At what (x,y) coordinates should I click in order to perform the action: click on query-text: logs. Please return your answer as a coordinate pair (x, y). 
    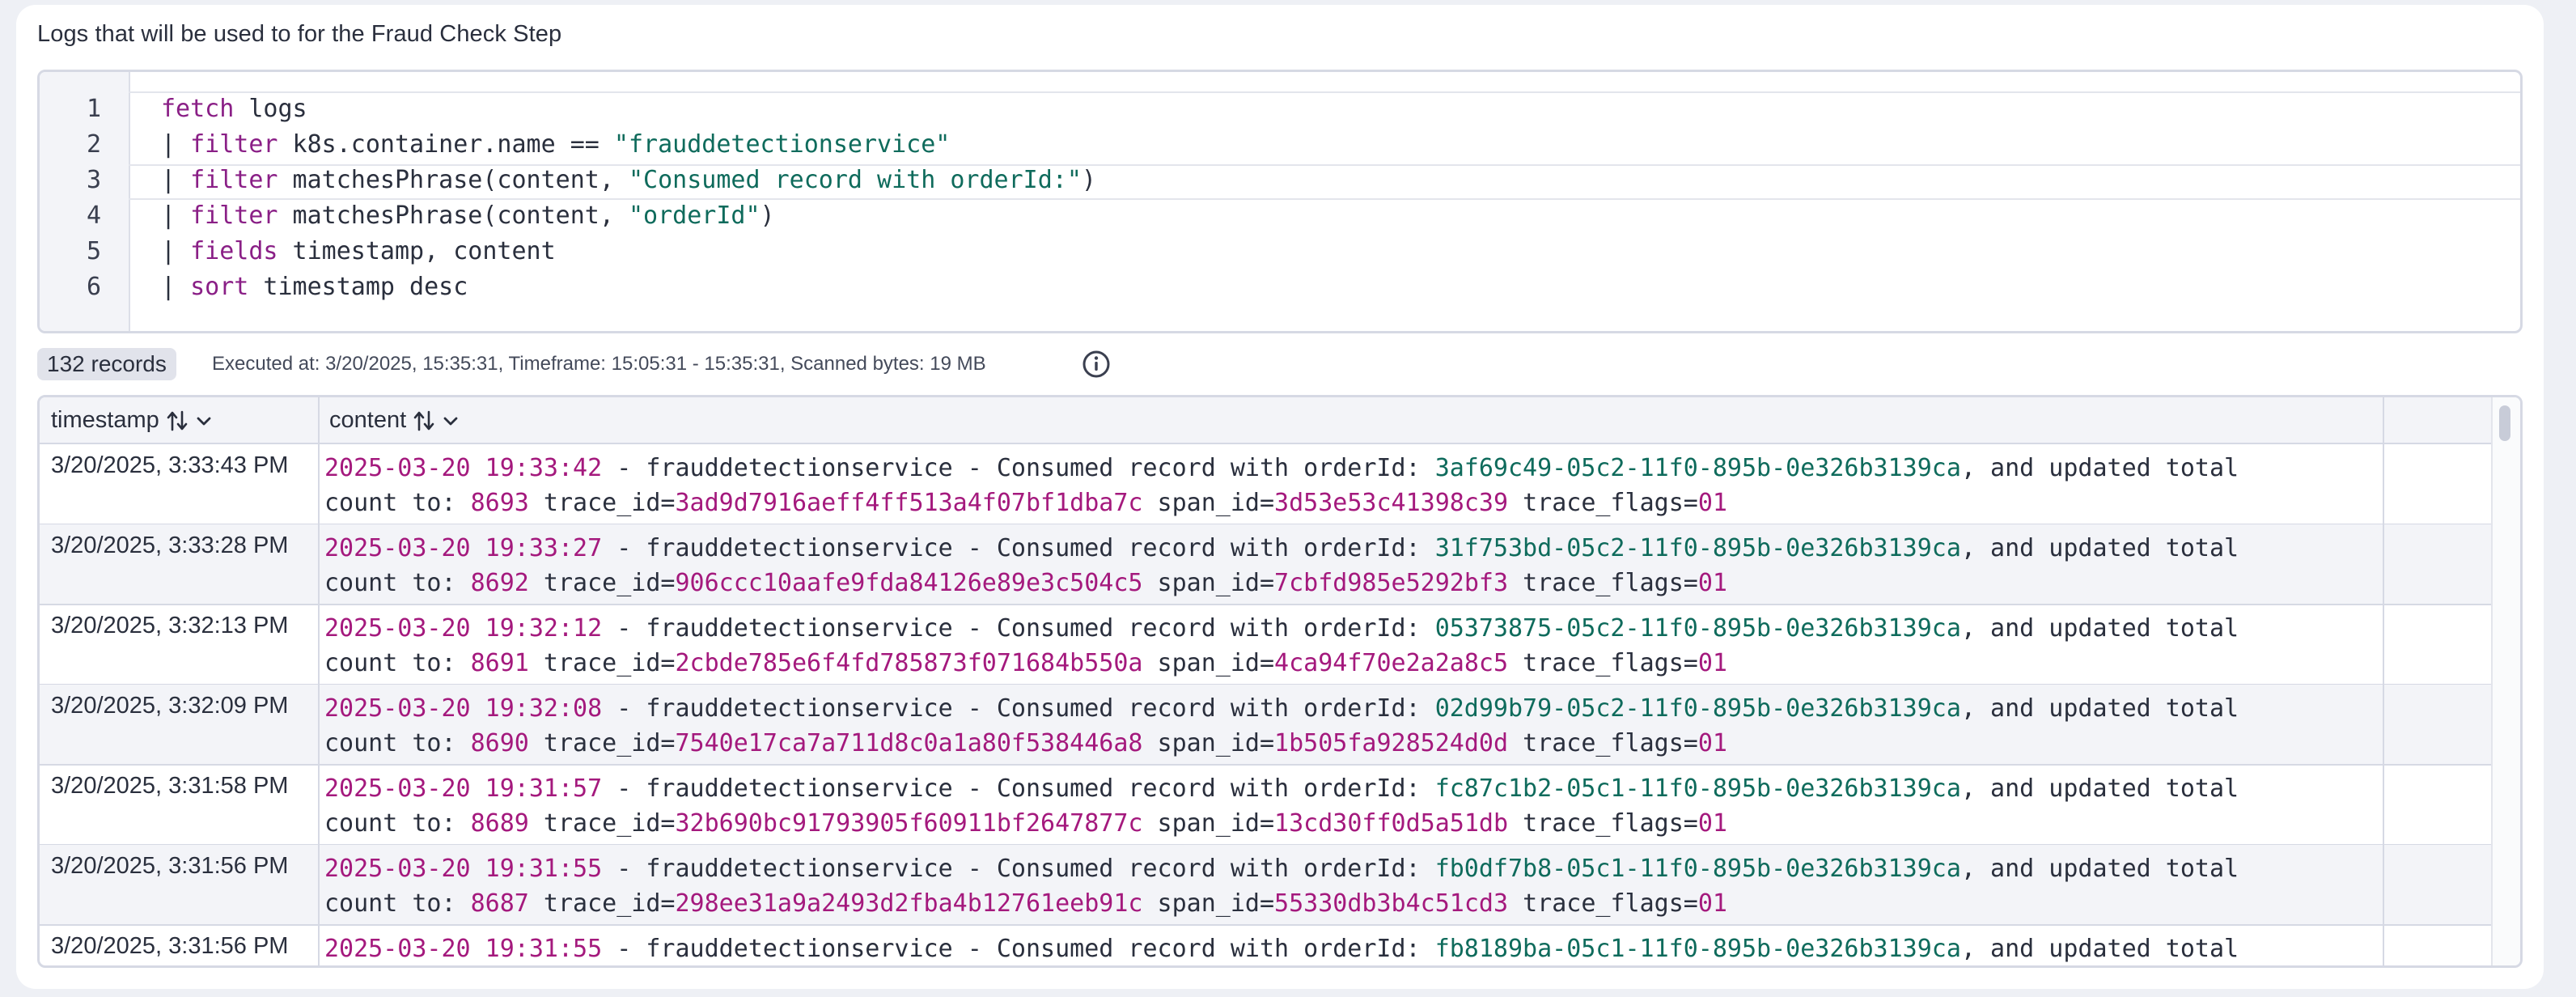
    Looking at the image, I should click on (270, 109).